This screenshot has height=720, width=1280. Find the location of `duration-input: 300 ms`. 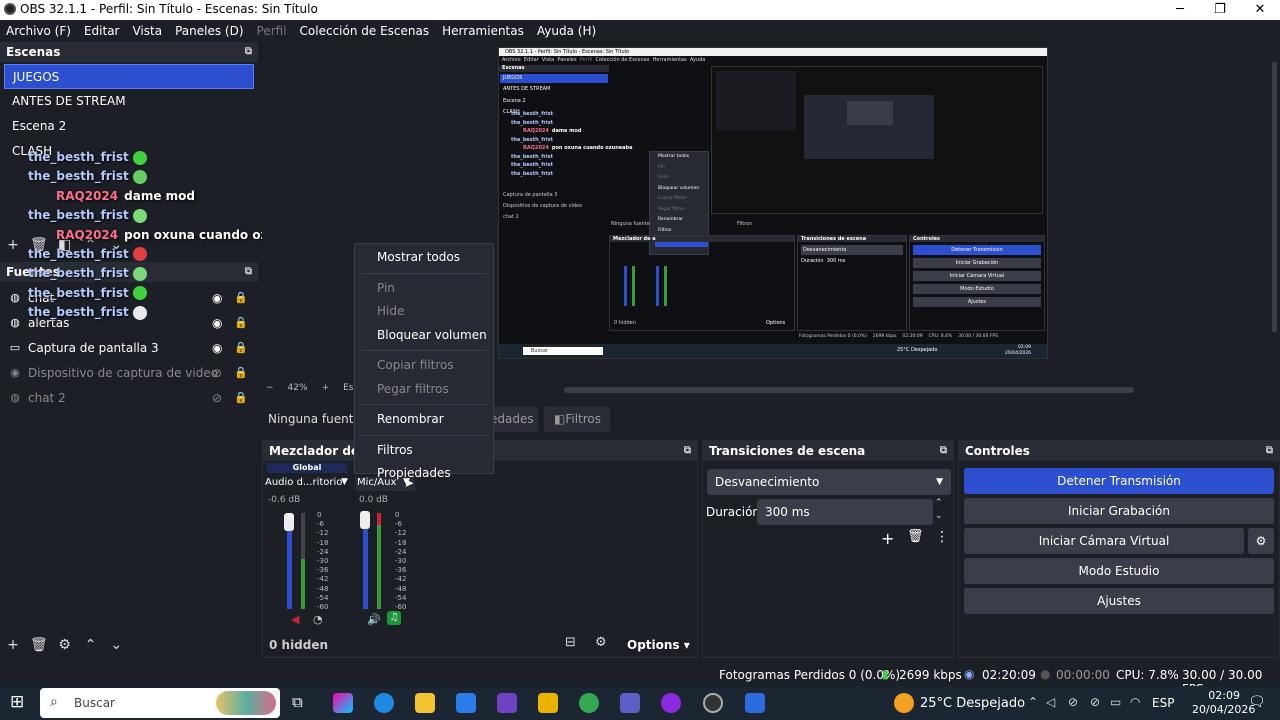

duration-input: 300 ms is located at coordinates (845, 512).